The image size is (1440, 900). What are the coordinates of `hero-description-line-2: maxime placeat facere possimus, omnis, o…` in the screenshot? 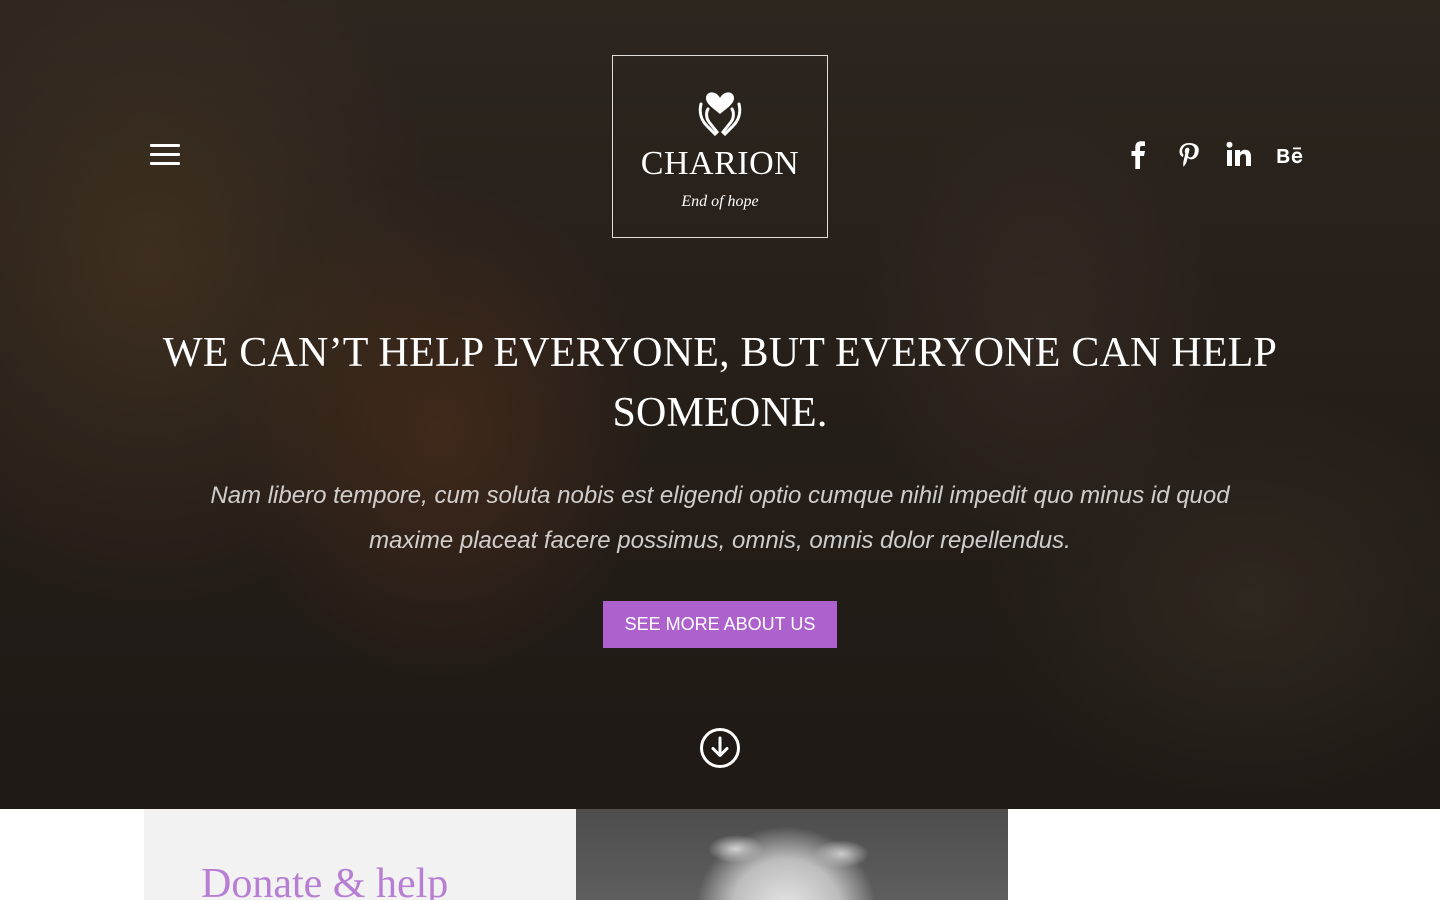 It's located at (720, 540).